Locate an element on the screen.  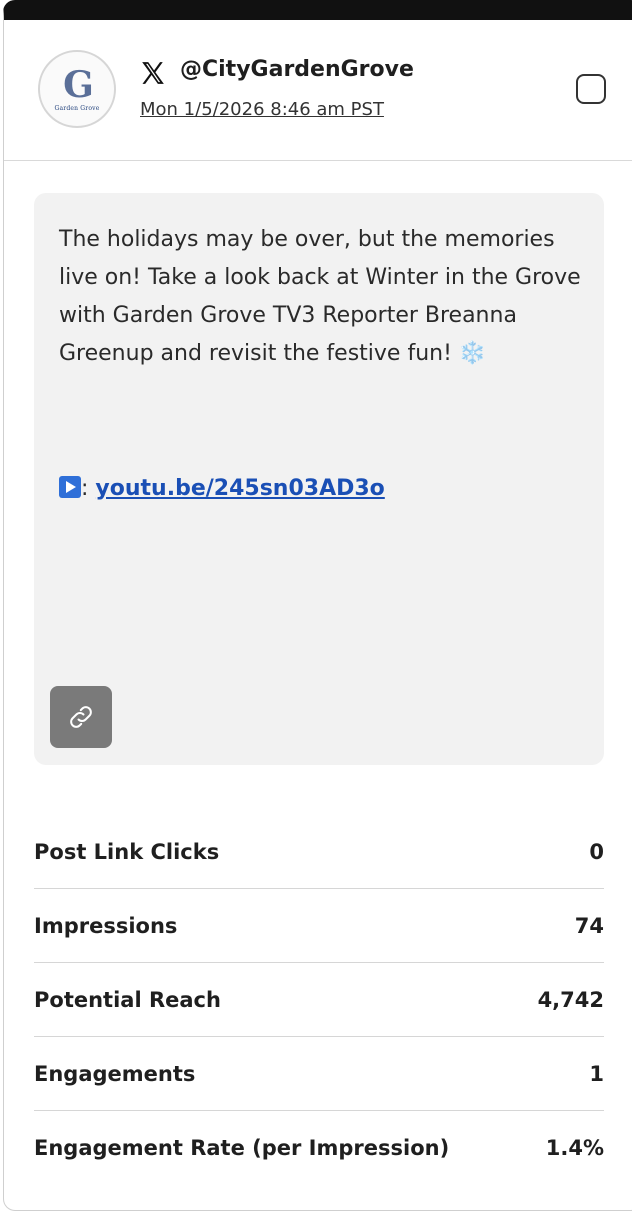
copy-link-button is located at coordinates (81, 717).